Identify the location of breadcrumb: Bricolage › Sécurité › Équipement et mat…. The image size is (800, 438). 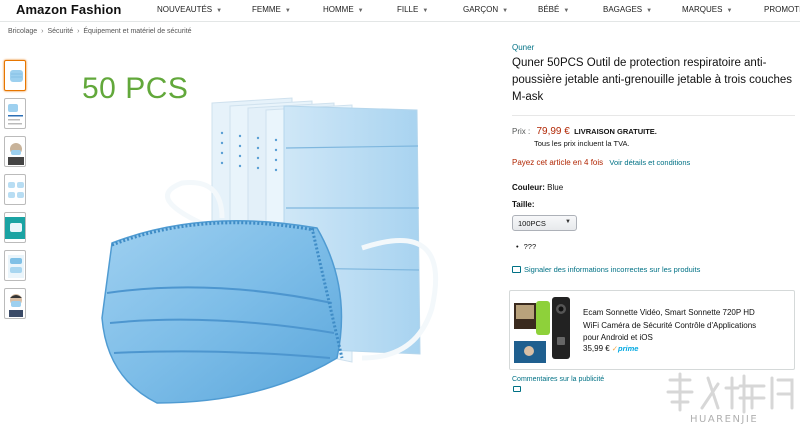
(100, 31).